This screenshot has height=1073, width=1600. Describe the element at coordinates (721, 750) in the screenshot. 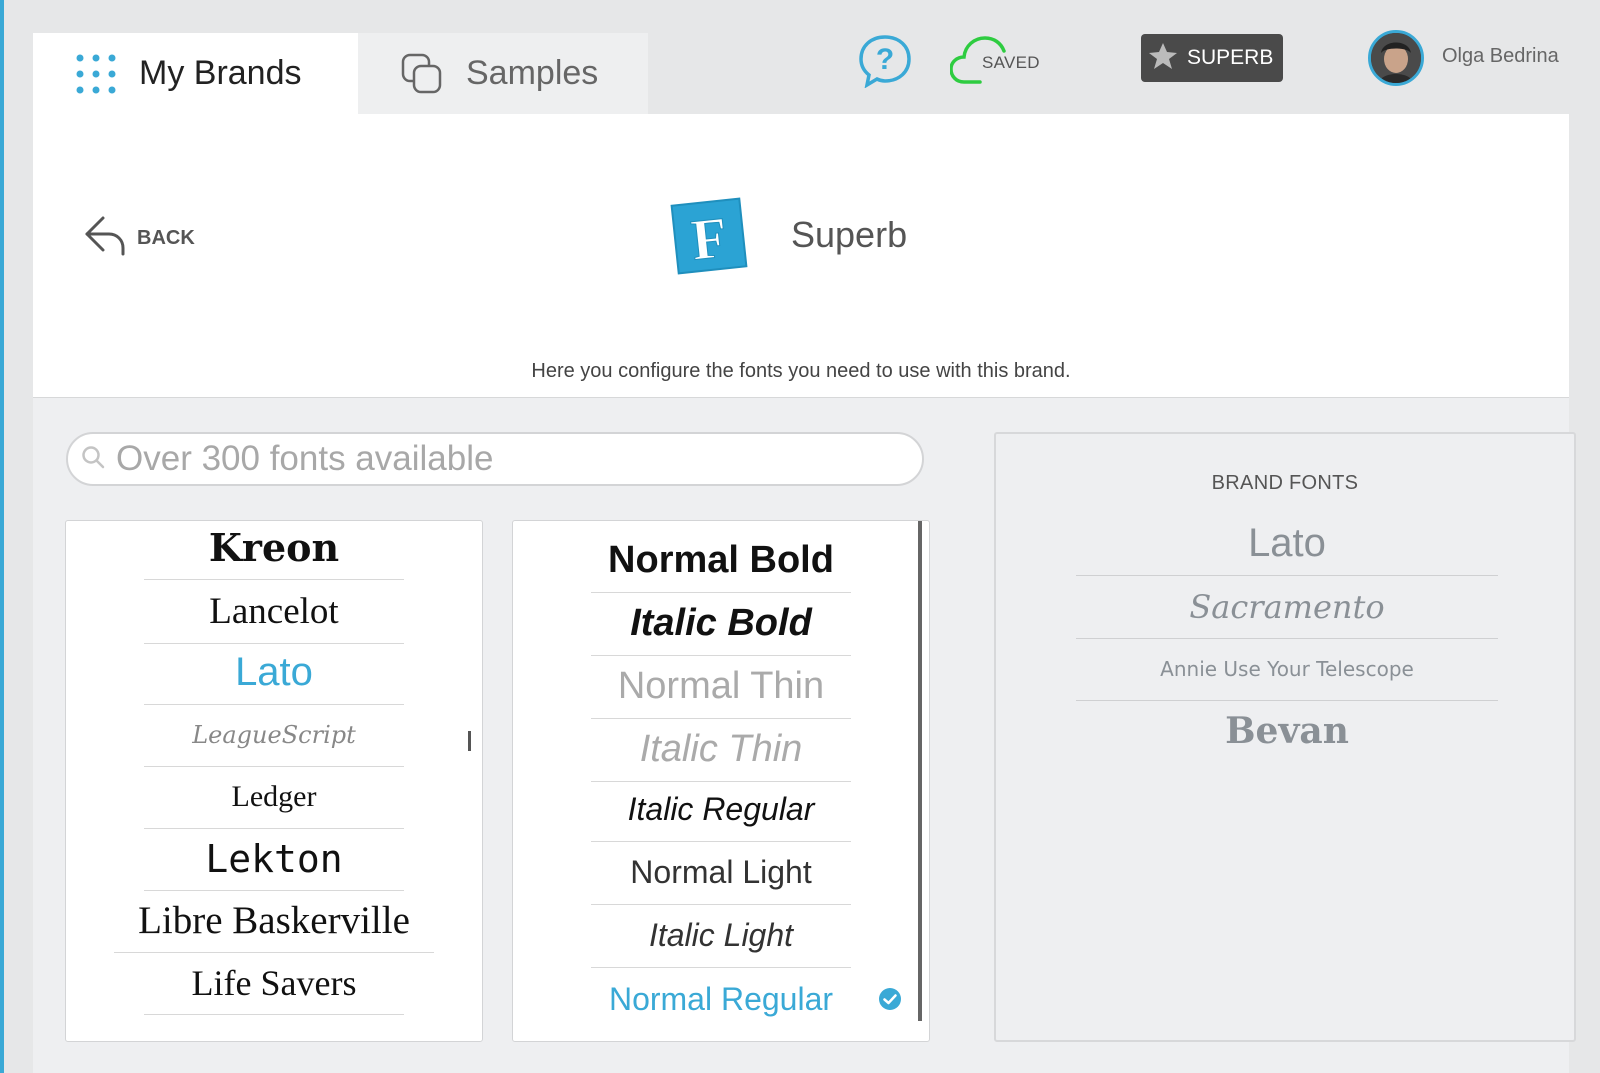

I see `font-style-item-italic-thin: Italic Thin` at that location.